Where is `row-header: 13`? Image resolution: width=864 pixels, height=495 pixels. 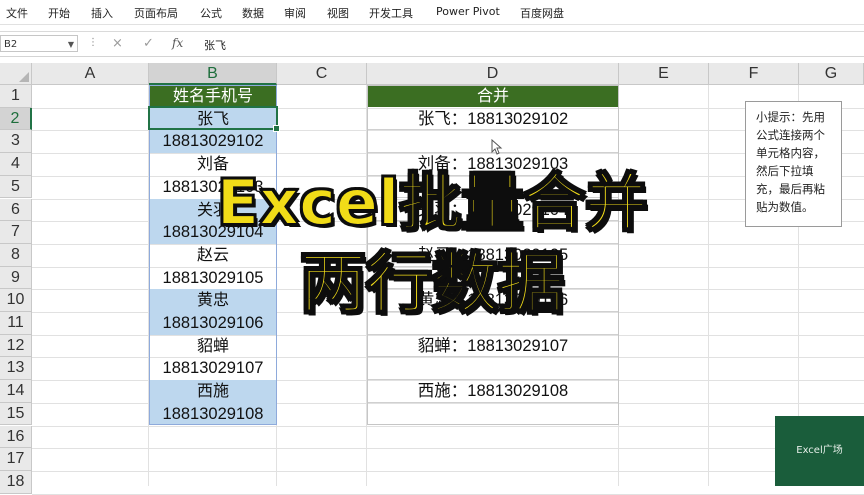
row-header: 13 is located at coordinates (16, 369).